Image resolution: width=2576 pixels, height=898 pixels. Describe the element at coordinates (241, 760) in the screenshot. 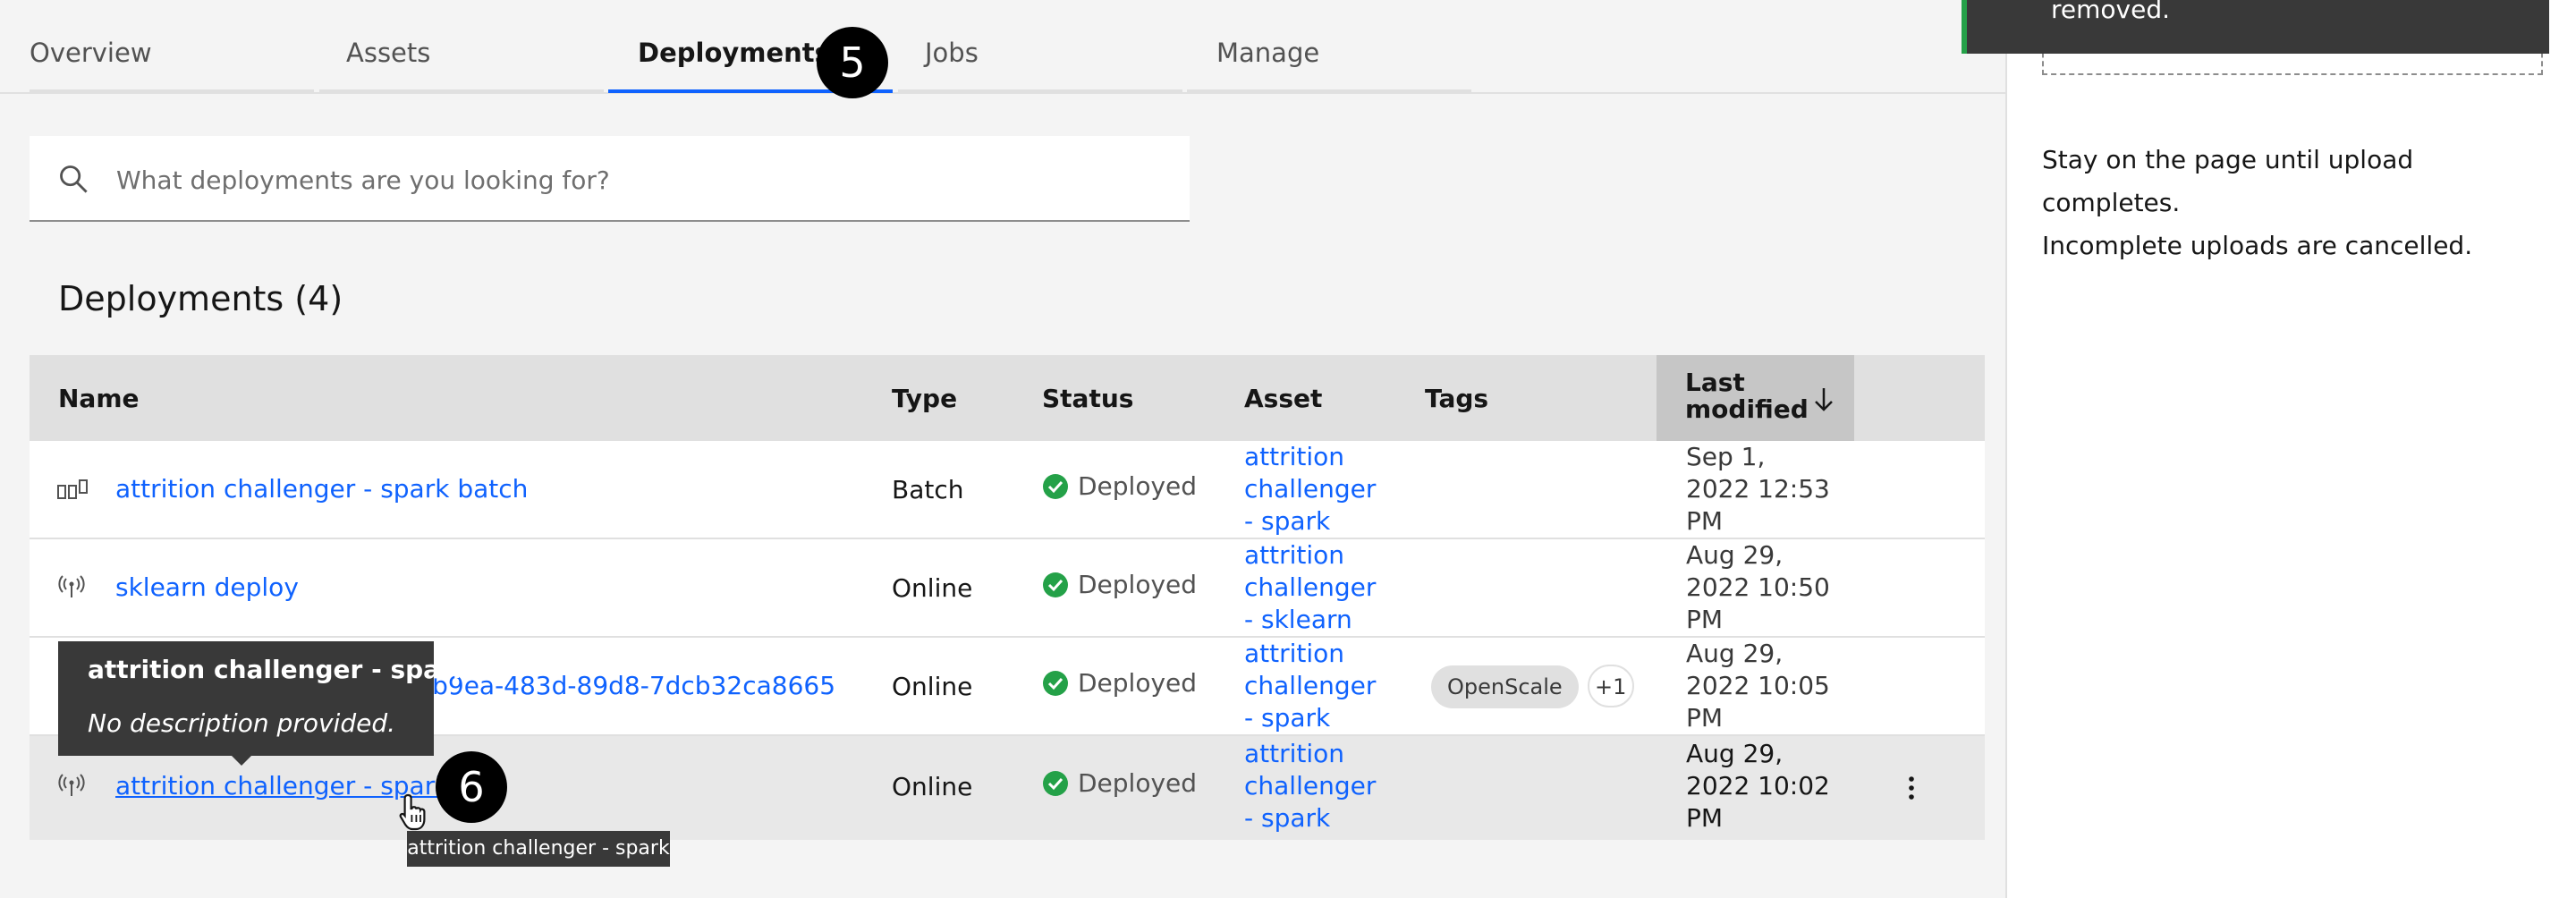

I see `tooltip-caret` at that location.